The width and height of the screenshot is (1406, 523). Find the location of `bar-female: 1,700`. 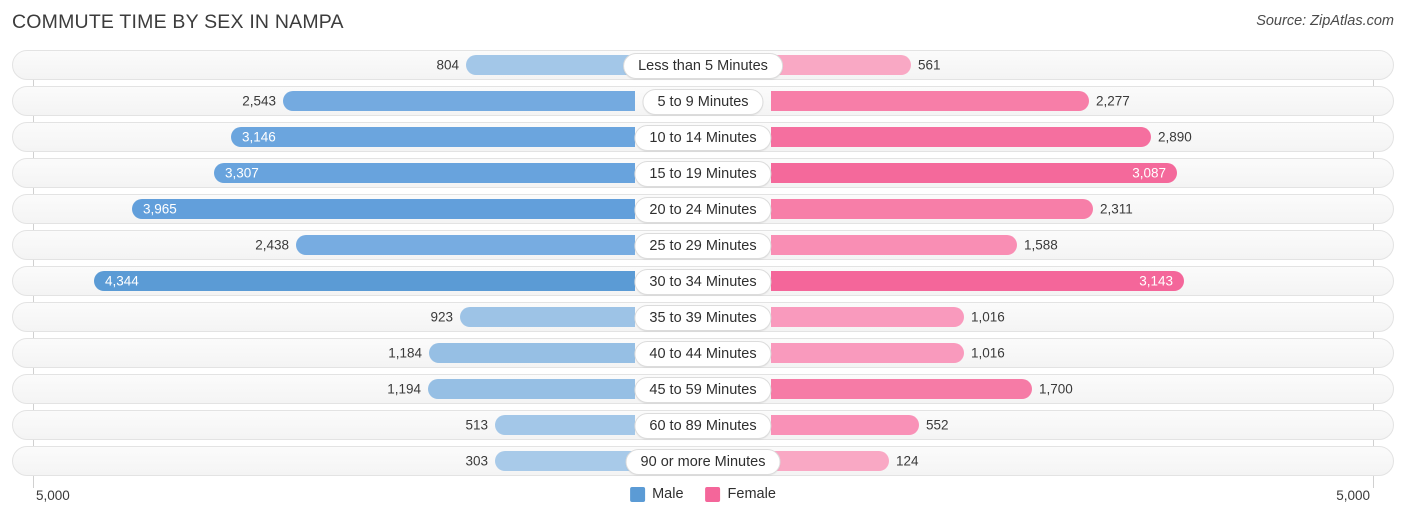

bar-female: 1,700 is located at coordinates (922, 389).